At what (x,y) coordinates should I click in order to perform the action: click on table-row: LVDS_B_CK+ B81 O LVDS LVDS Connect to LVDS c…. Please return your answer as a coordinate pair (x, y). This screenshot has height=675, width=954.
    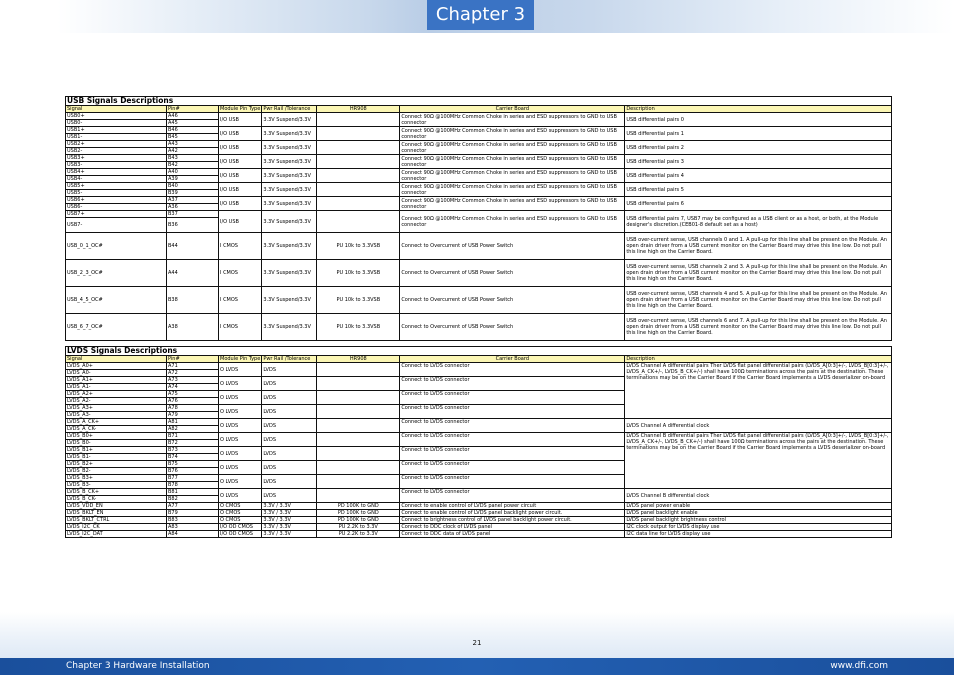
    Looking at the image, I should click on (479, 495).